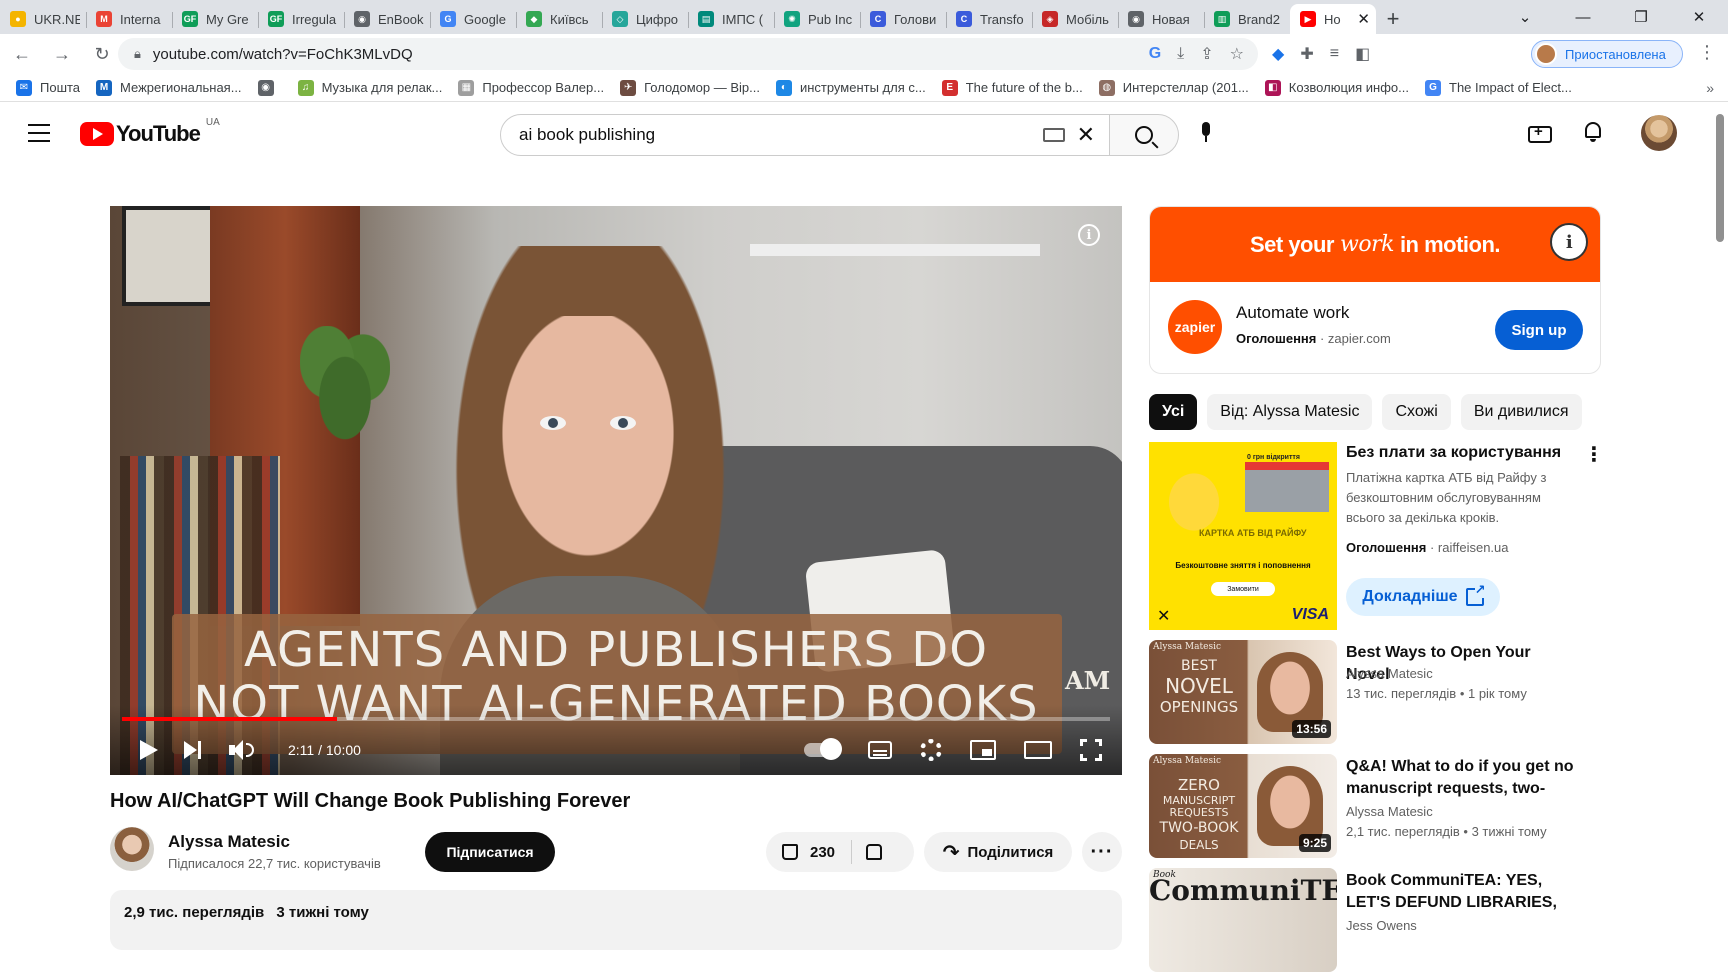  I want to click on next-video-icon, so click(192, 750).